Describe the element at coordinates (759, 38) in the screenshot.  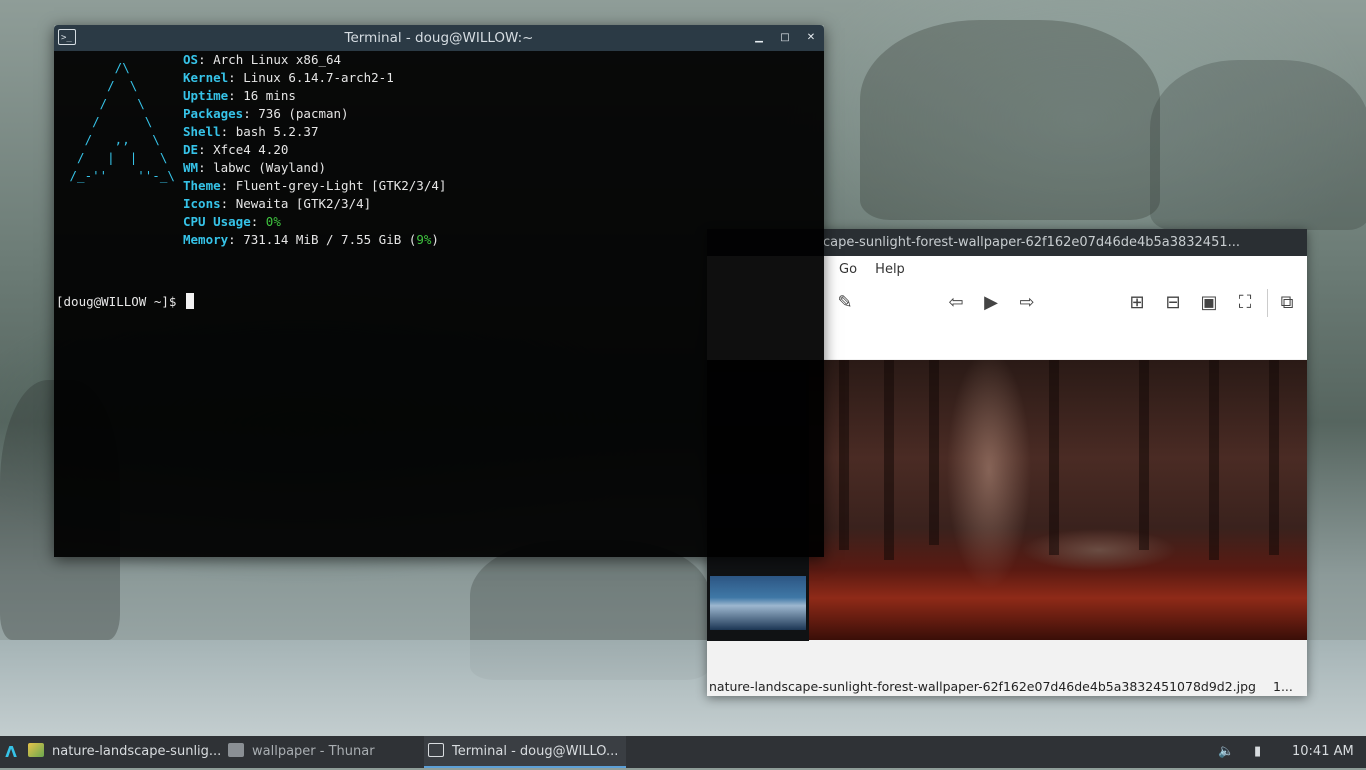
I see `minimize-button: ▁` at that location.